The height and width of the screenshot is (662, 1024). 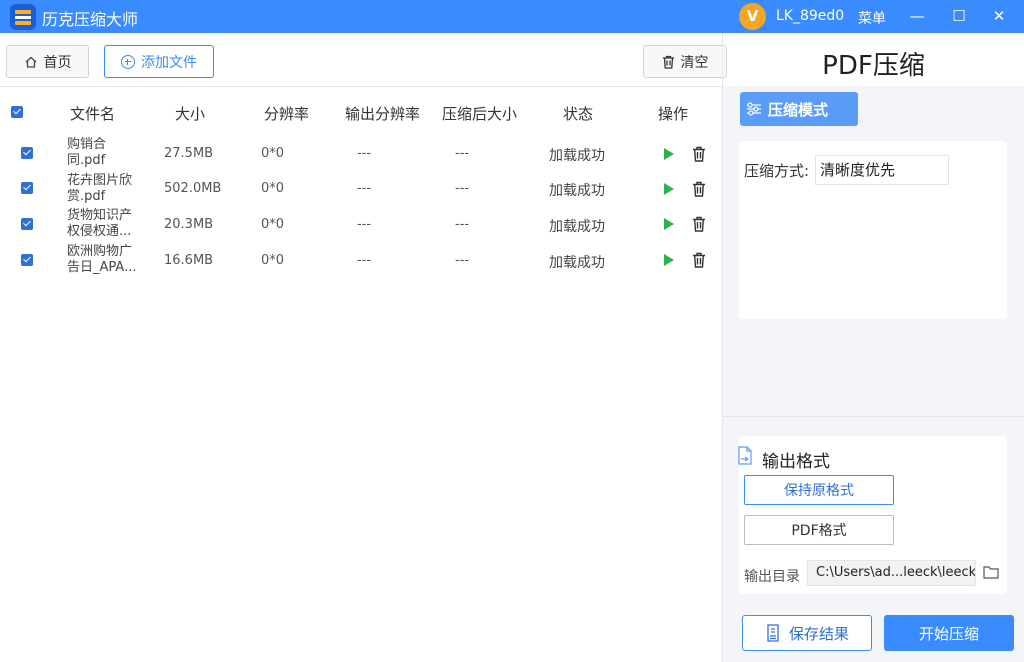 I want to click on file-name: 花卉图片欣 赏.pdf, so click(x=100, y=188).